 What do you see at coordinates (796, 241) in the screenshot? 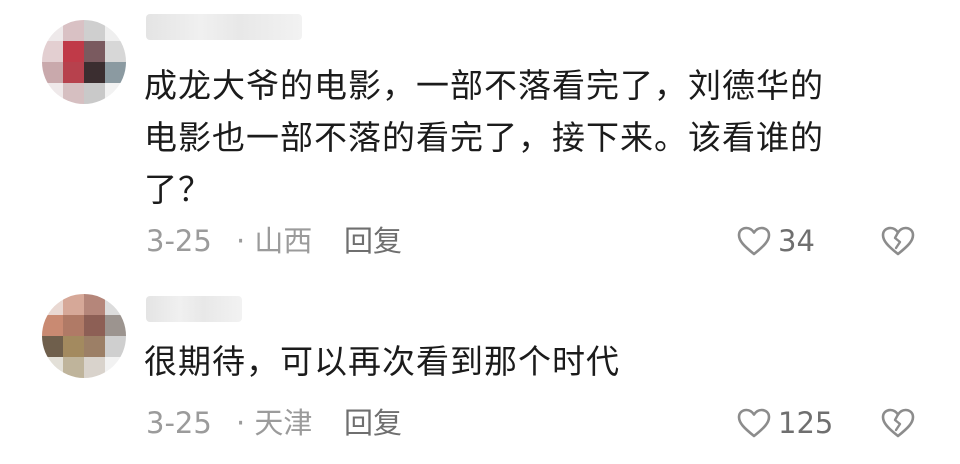
I see `like-count: 34` at bounding box center [796, 241].